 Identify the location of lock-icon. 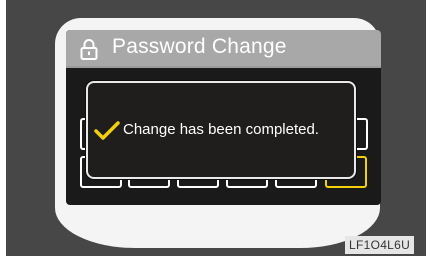
(89, 49).